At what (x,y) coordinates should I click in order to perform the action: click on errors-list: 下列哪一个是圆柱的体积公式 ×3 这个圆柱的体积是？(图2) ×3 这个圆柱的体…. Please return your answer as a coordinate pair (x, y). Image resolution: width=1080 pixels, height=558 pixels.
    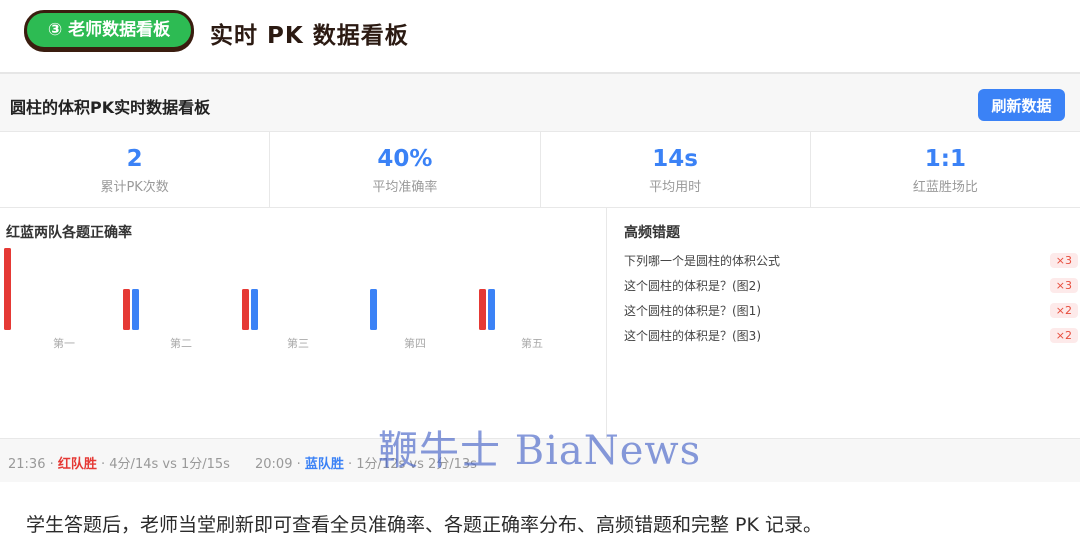
    Looking at the image, I should click on (851, 298).